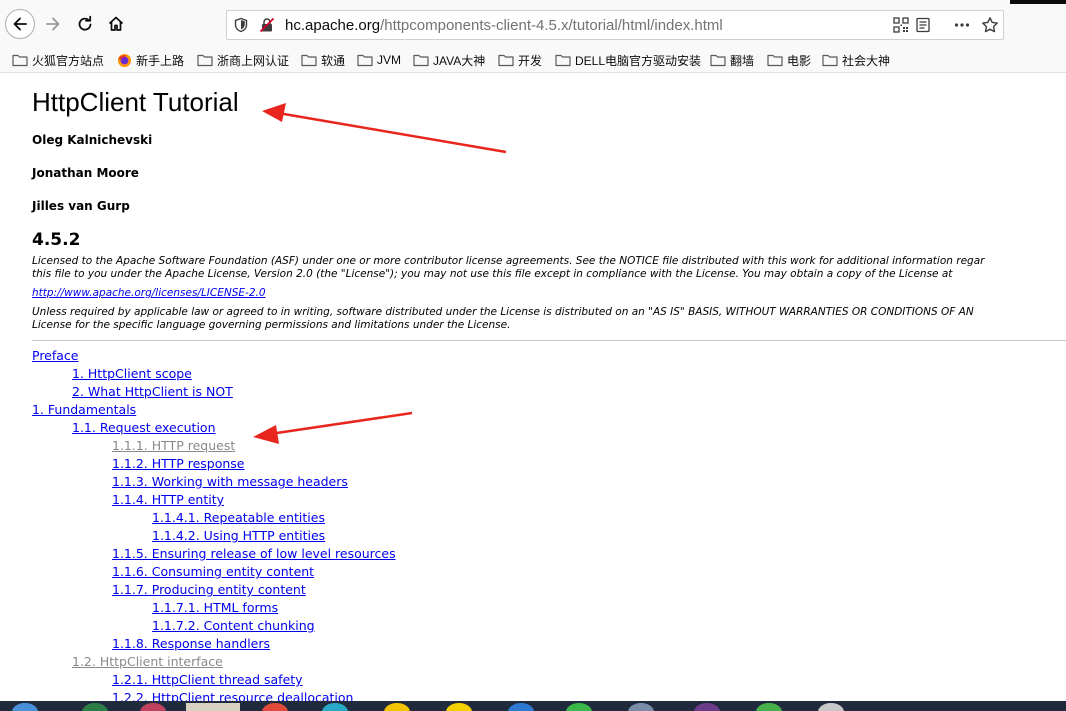  I want to click on forward-arrow-icon, so click(53, 24).